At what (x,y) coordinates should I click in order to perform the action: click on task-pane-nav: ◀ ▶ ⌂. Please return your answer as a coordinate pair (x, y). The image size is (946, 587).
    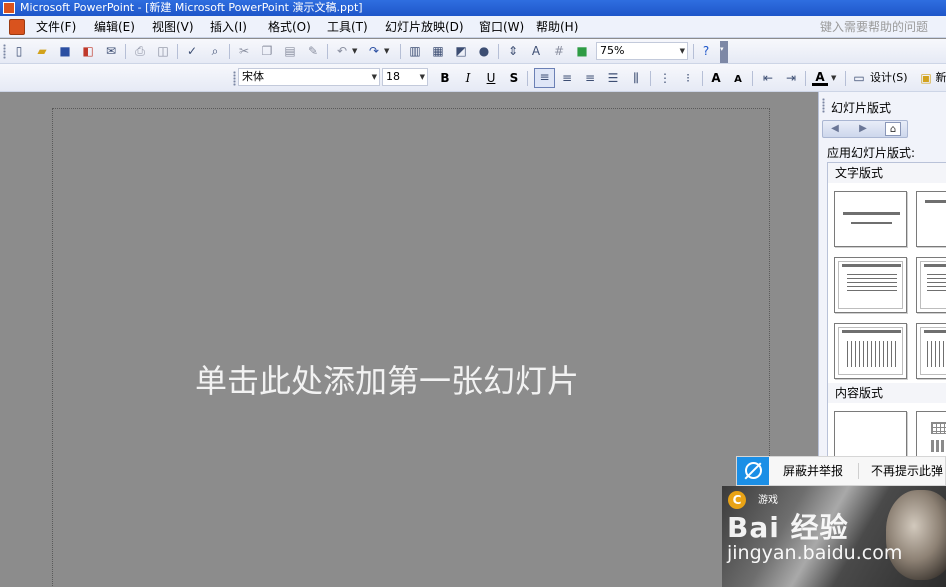
    Looking at the image, I should click on (865, 129).